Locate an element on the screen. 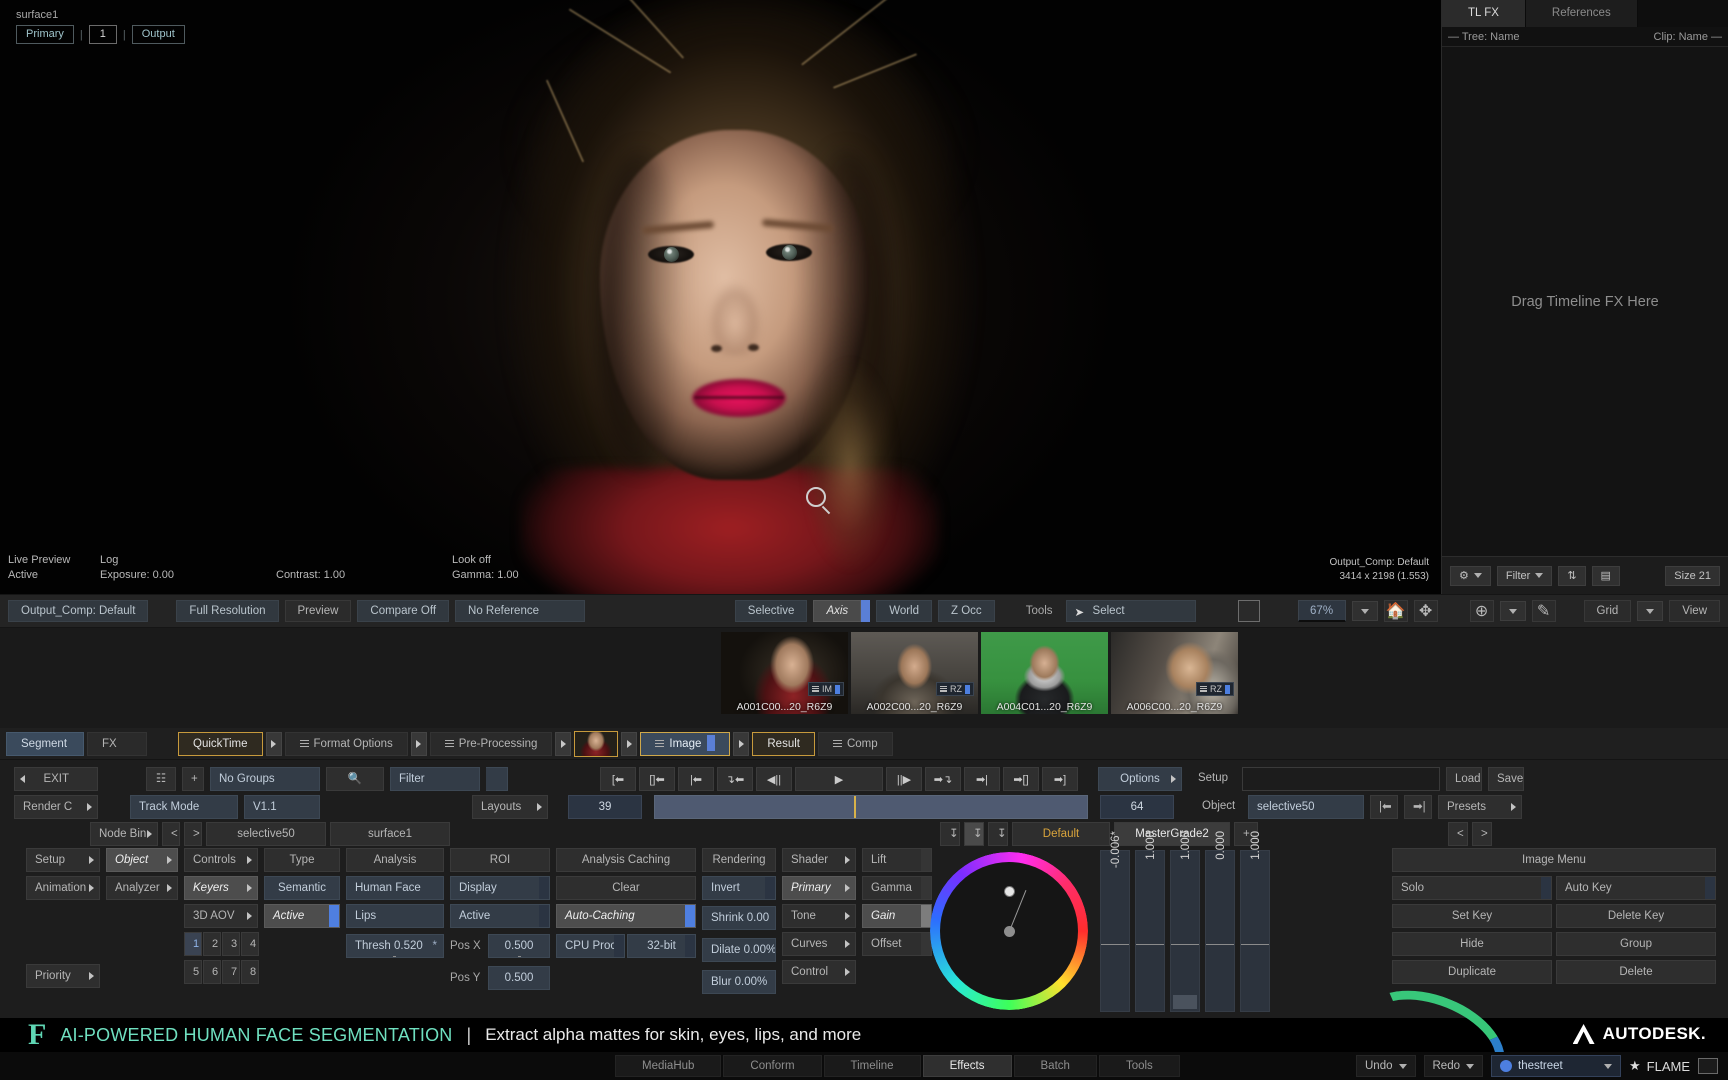 The width and height of the screenshot is (1728, 1080). home-icon: 🏠 is located at coordinates (1395, 611).